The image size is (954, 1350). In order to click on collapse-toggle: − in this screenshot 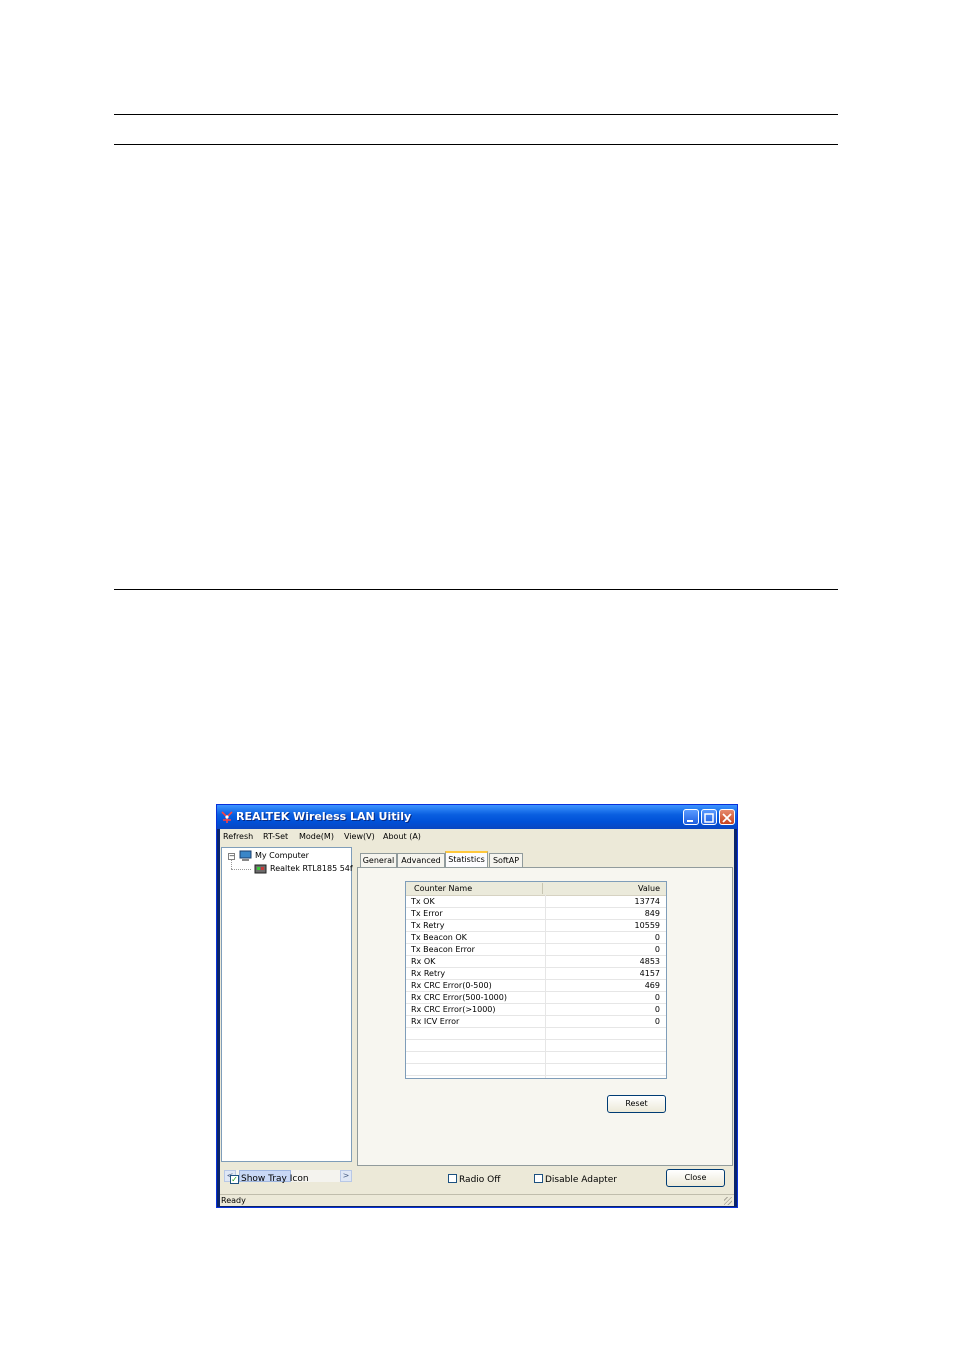, I will do `click(231, 856)`.